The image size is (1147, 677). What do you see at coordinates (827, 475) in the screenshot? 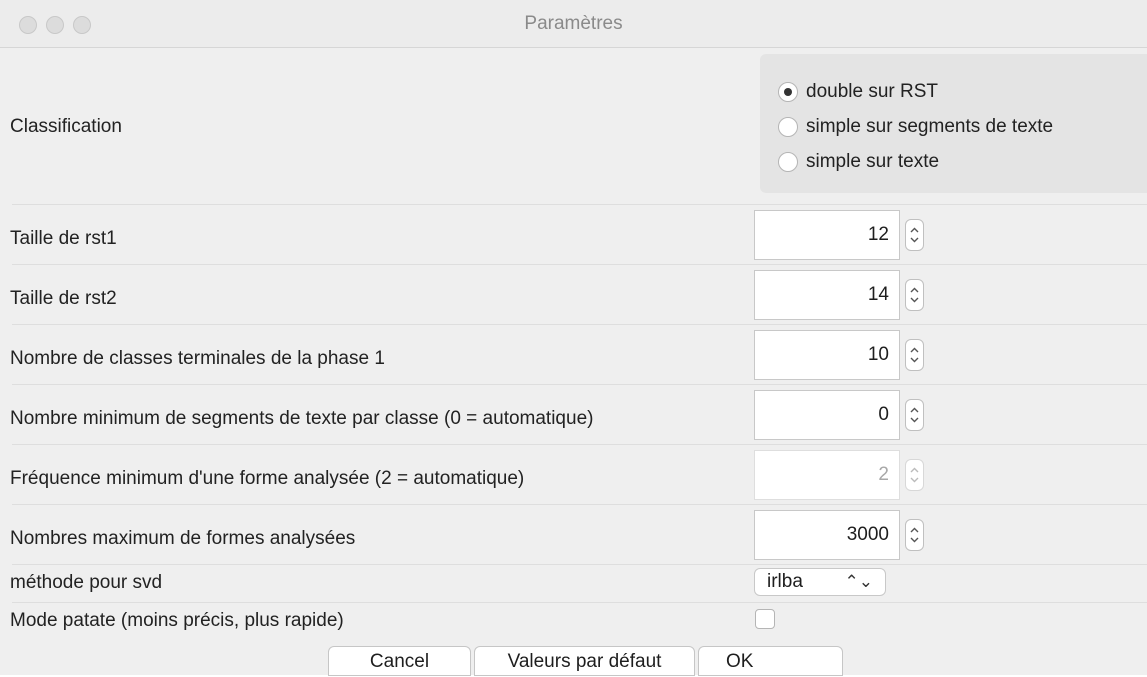
I see `min-freq-input: 2` at bounding box center [827, 475].